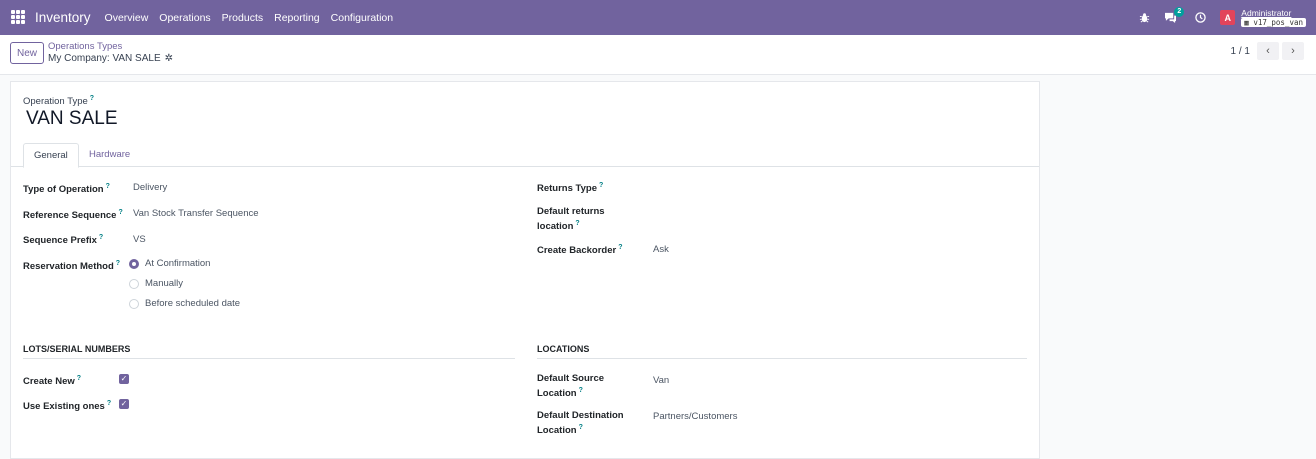 The image size is (1316, 459). Describe the element at coordinates (695, 417) in the screenshot. I see `default-destination-location-value: Partners/Customers` at that location.